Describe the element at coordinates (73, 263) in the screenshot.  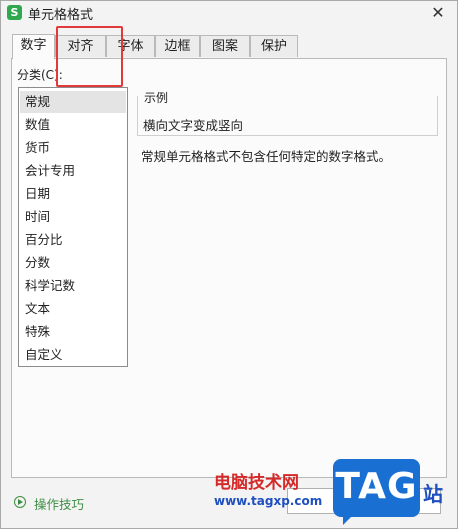
I see `category-item-fraction: 分数` at that location.